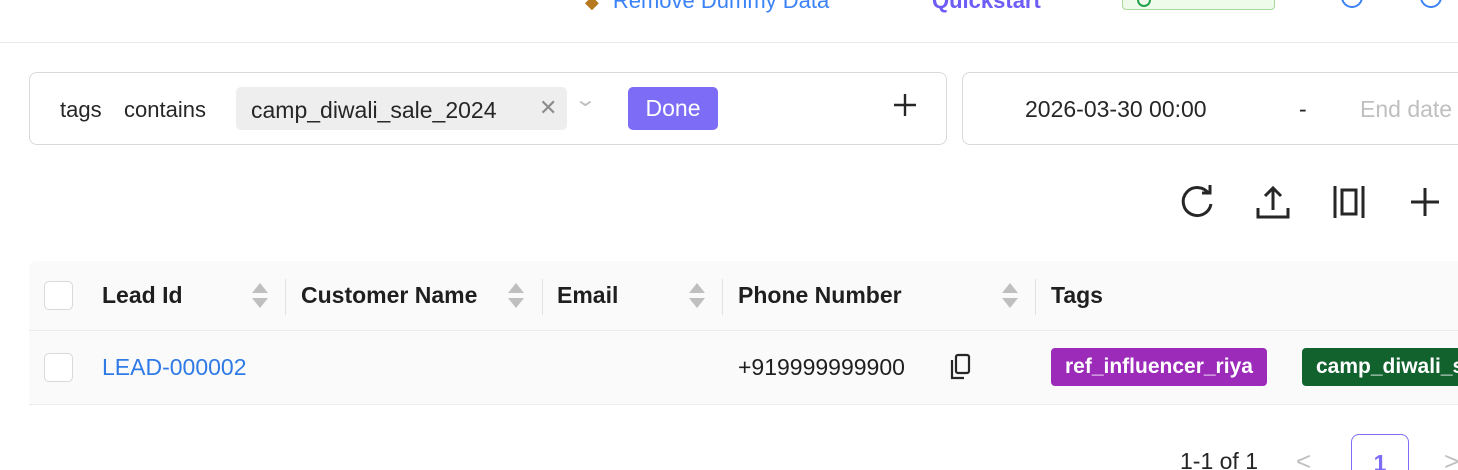 The image size is (1458, 470). Describe the element at coordinates (1159, 367) in the screenshot. I see `tag-badge: ref_influencer_riya` at that location.